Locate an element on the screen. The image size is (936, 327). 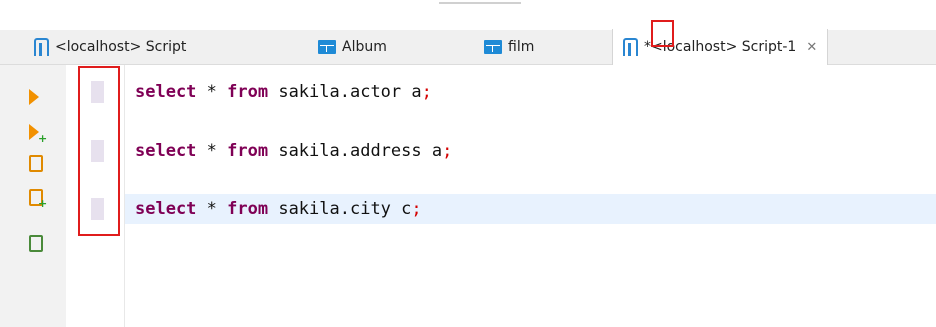
code-text: sakila.address a is located at coordinates (355, 151).